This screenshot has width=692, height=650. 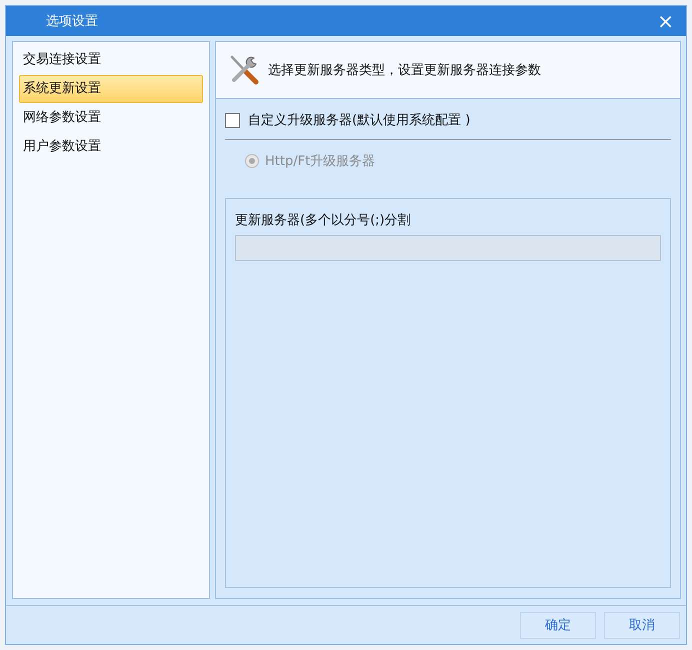 I want to click on radio-label: Http/Ft升级服务器, so click(x=320, y=161).